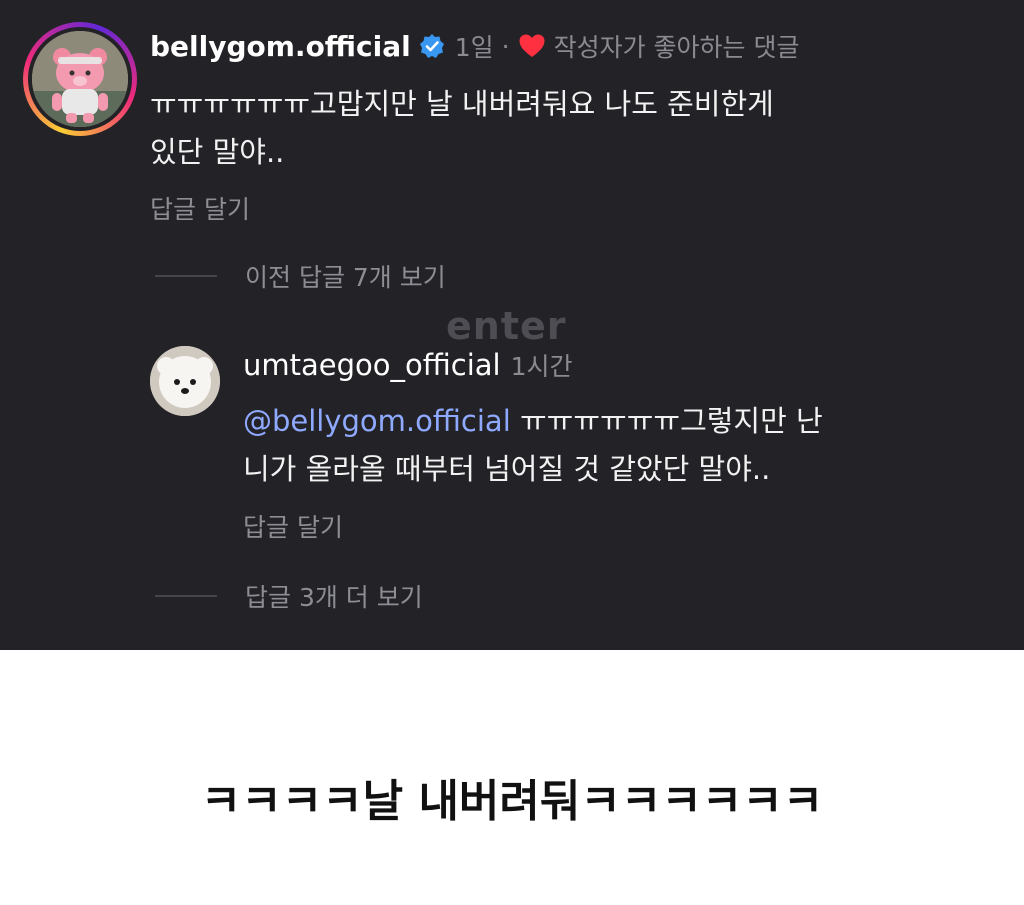 The width and height of the screenshot is (1024, 905). I want to click on comment-line: 니가 올라올 때부터 넘어질 것 같았단 말야.., so click(507, 469).